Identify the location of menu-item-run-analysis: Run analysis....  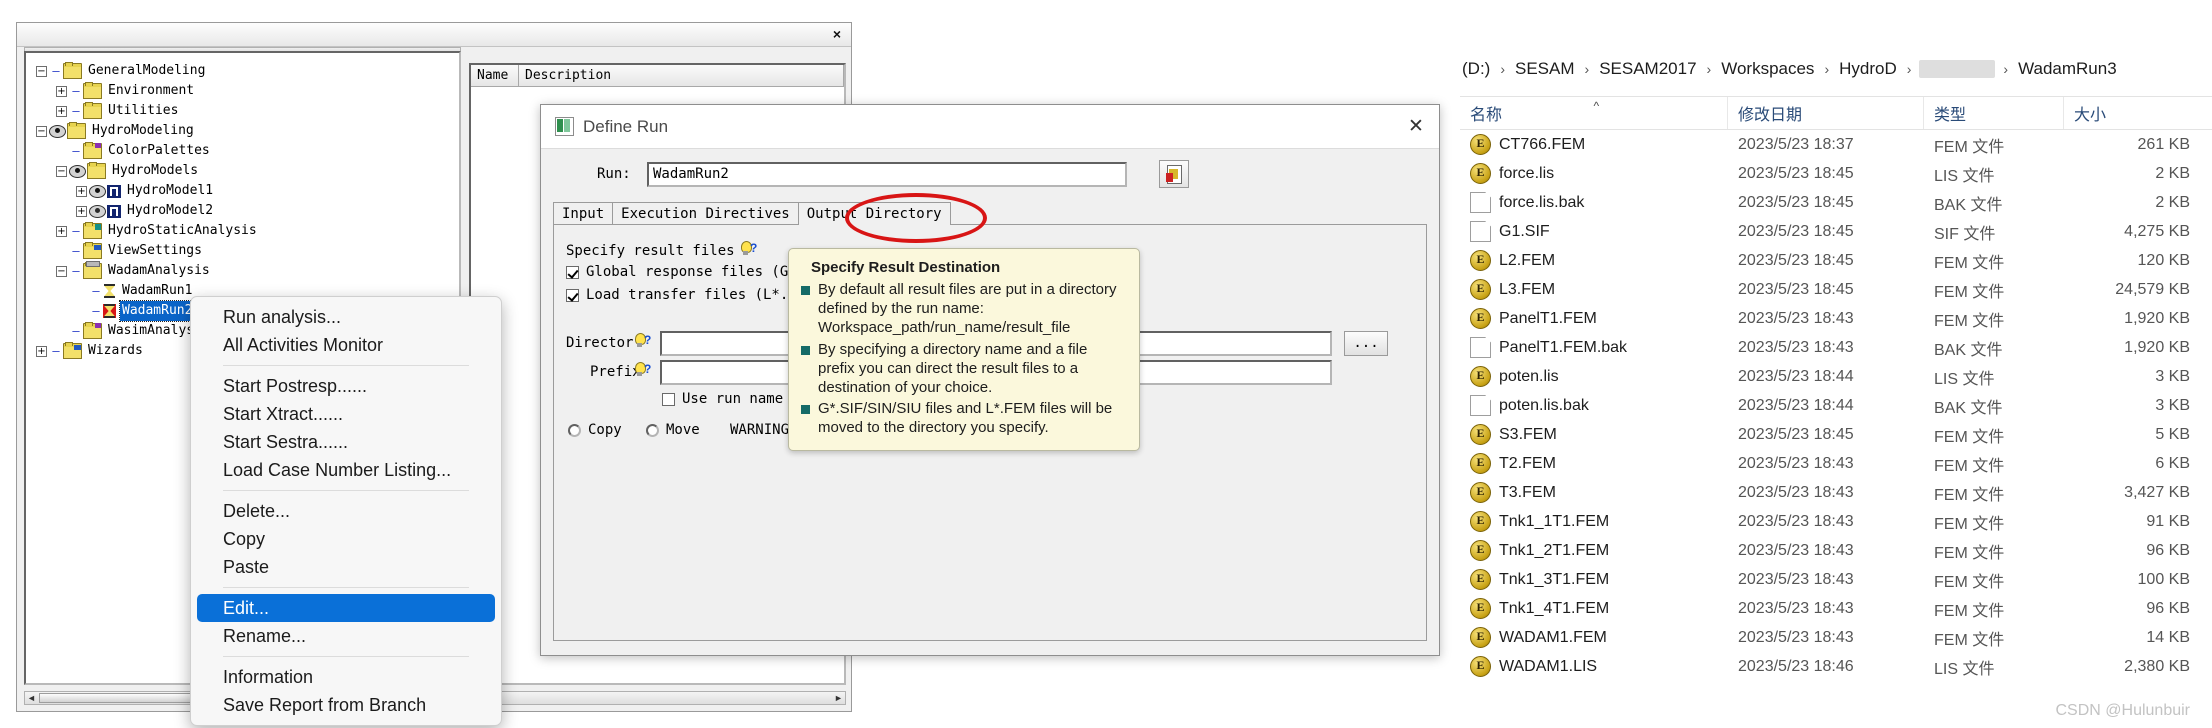
(346, 317).